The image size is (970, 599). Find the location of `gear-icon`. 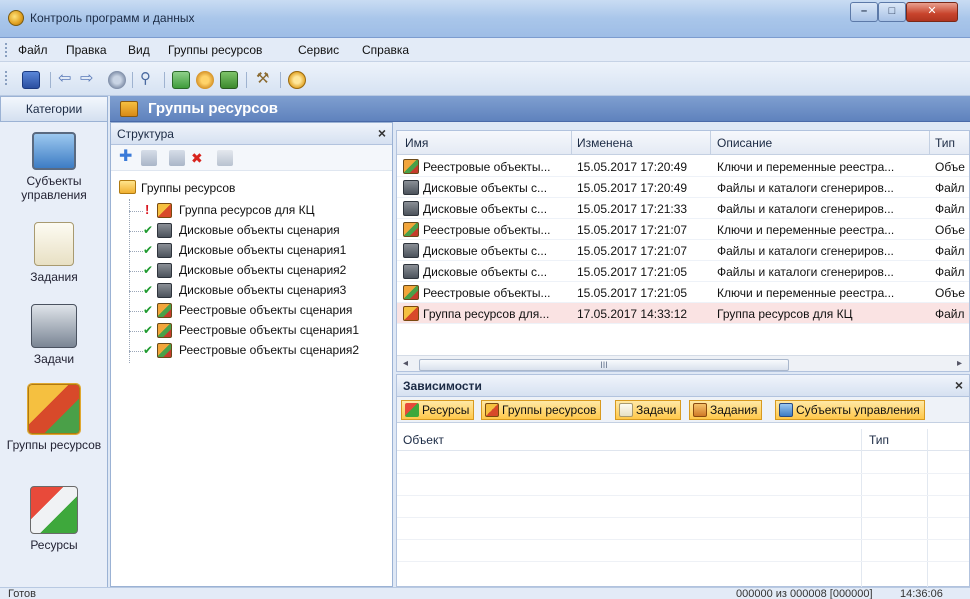

gear-icon is located at coordinates (117, 80).